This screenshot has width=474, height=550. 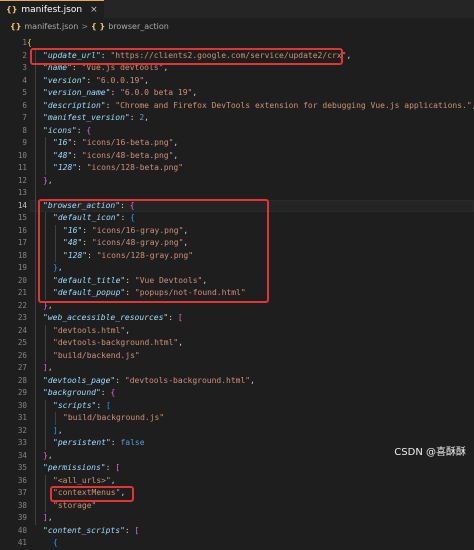 What do you see at coordinates (22, 305) in the screenshot?
I see `line-number: 22` at bounding box center [22, 305].